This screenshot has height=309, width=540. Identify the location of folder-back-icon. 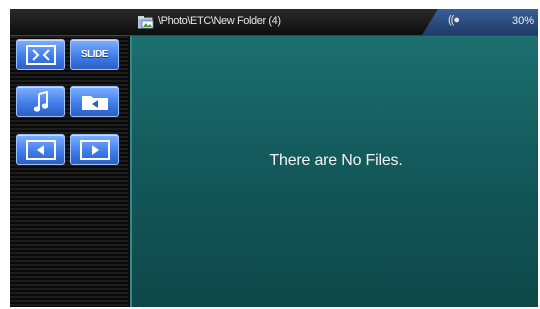
(94, 102).